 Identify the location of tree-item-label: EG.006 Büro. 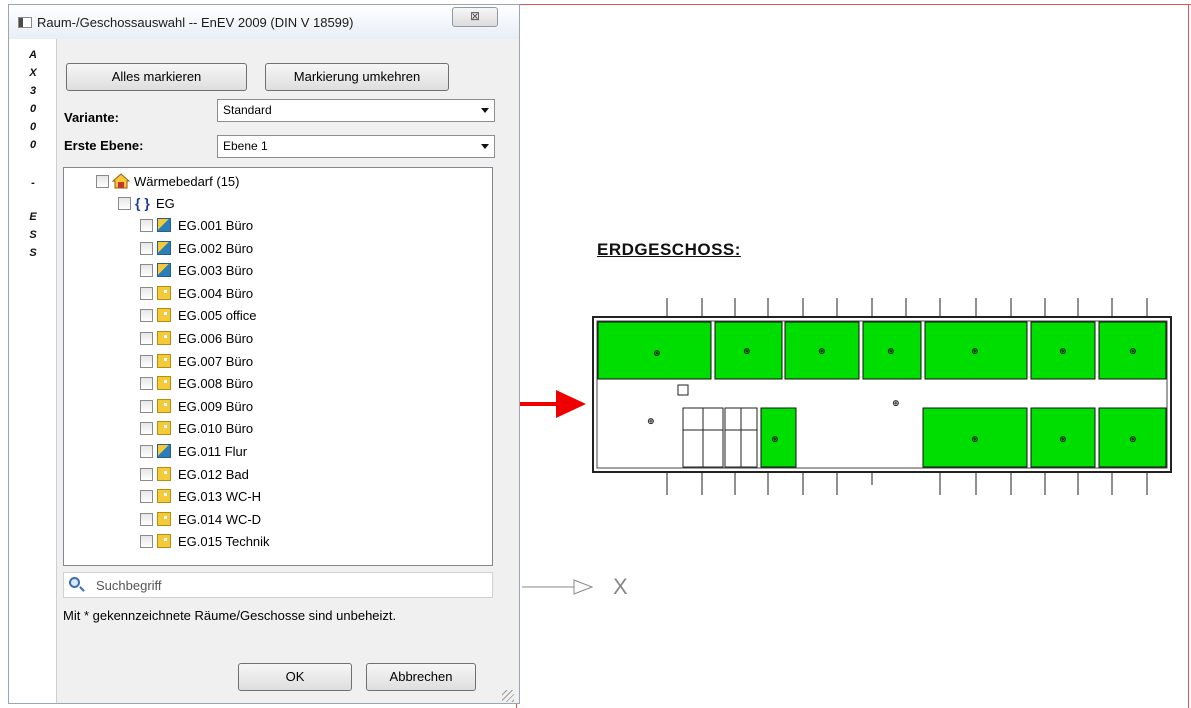
(216, 338).